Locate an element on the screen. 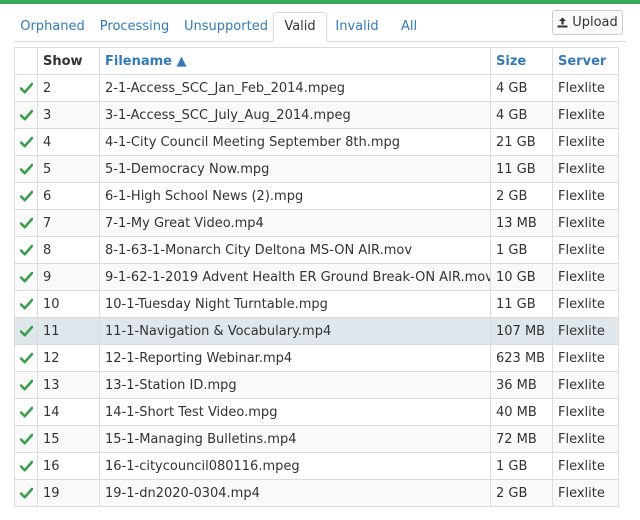 Image resolution: width=640 pixels, height=520 pixels. filename-cell: 16-1-citycouncil080116.mpeg is located at coordinates (295, 466).